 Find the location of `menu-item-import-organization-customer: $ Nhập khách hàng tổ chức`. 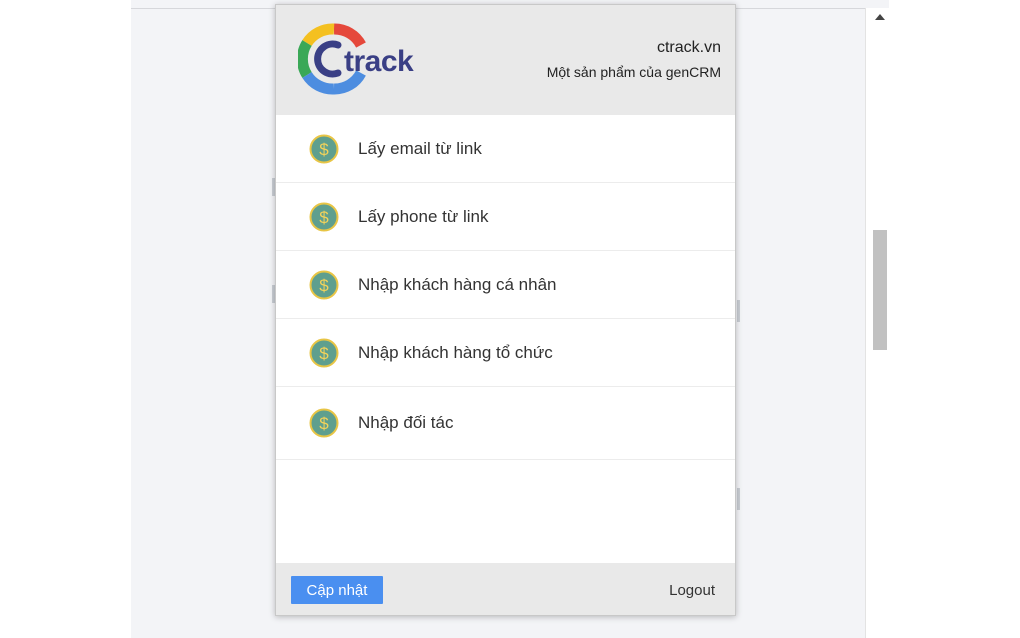

menu-item-import-organization-customer: $ Nhập khách hàng tổ chức is located at coordinates (505, 353).